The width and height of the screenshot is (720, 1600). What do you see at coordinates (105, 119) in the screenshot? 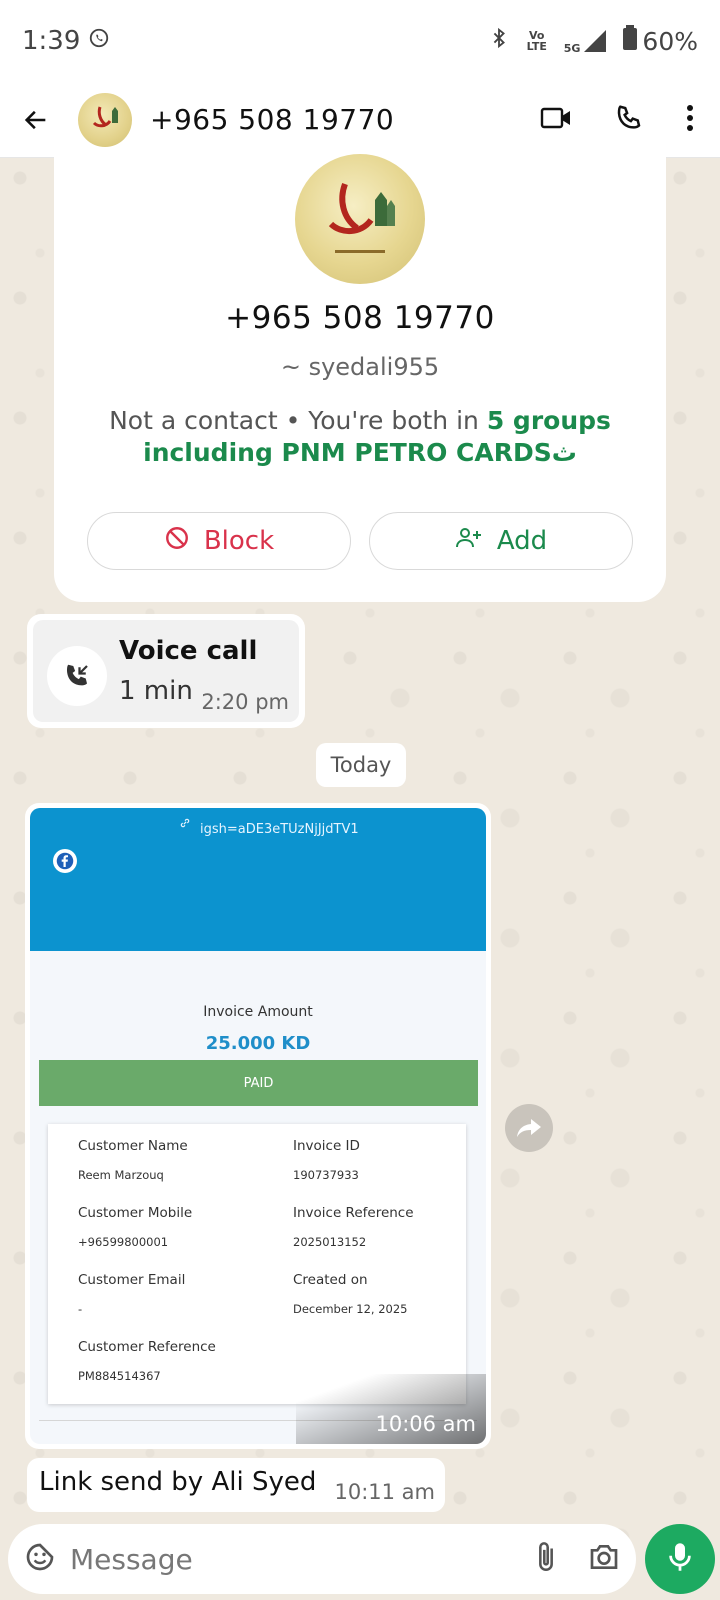
I see `contact-avatar` at bounding box center [105, 119].